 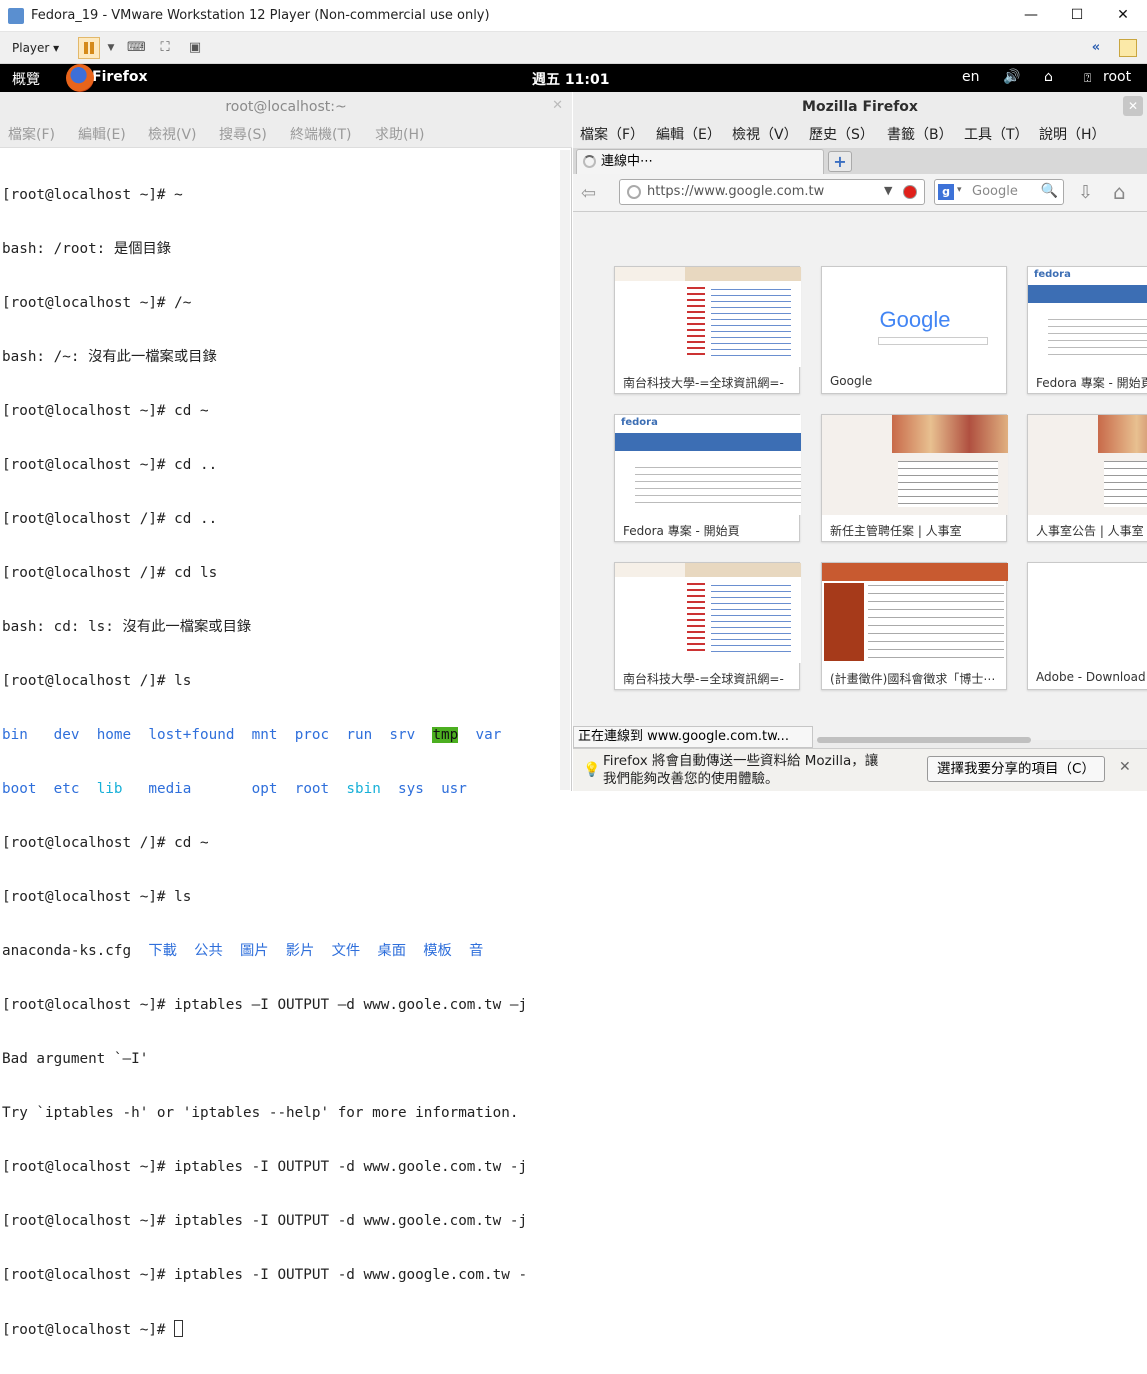 I want to click on dir-entry: etc, so click(x=66, y=789).